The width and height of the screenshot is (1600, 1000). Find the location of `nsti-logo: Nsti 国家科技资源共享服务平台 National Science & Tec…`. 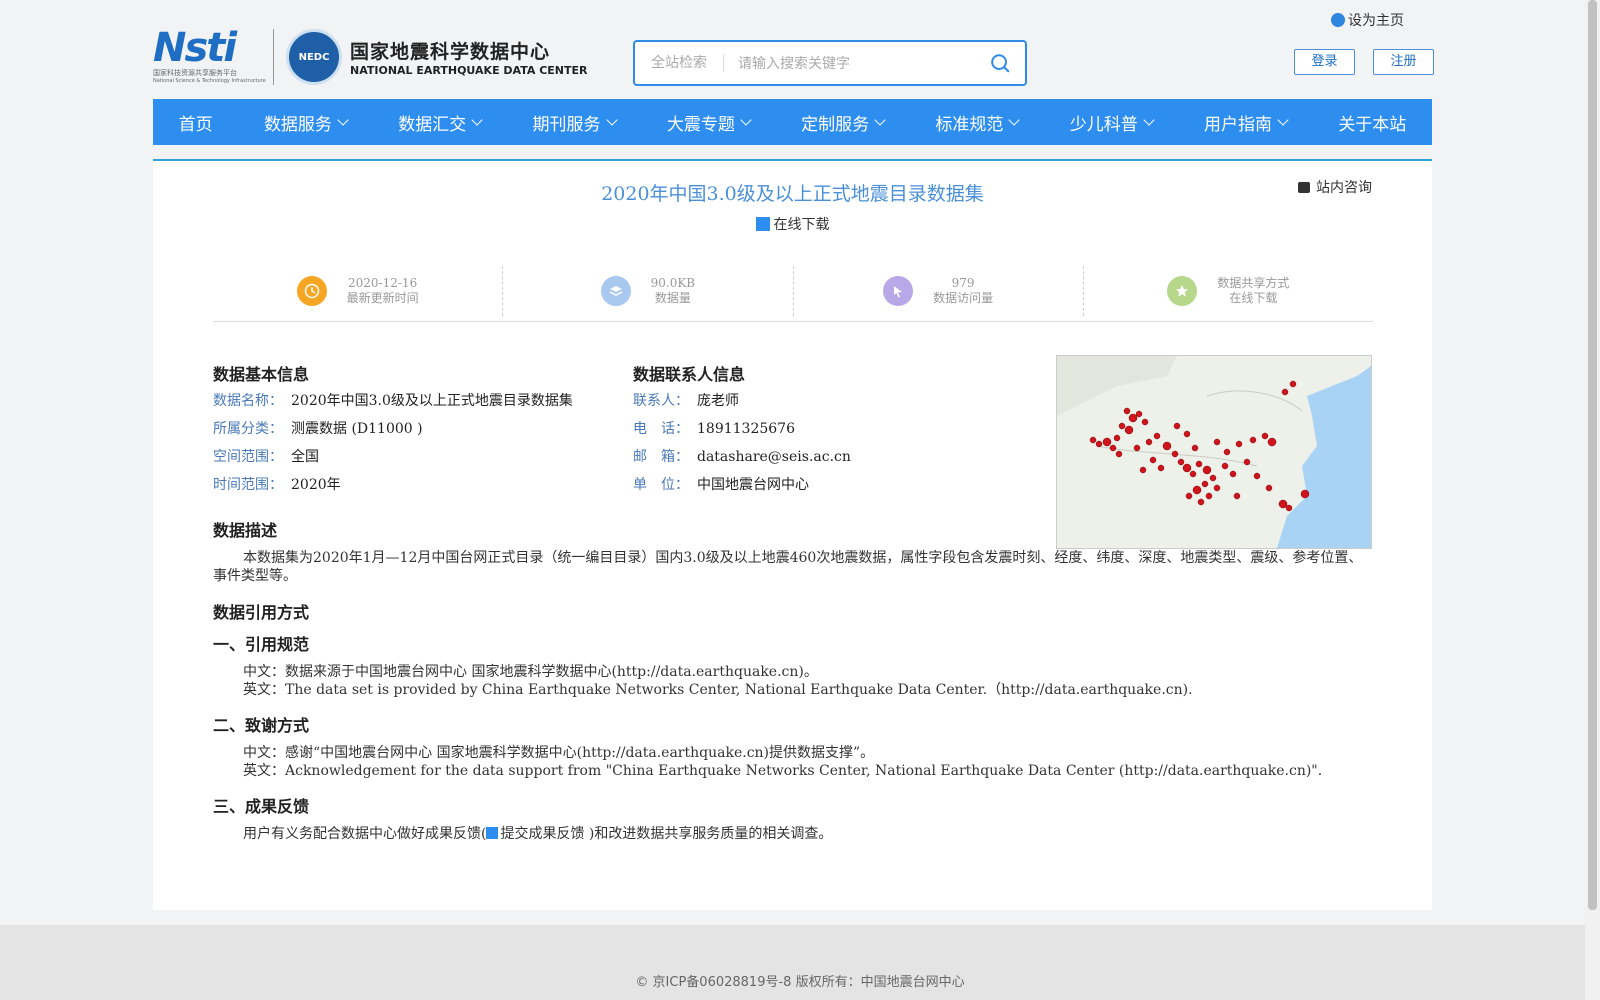

nsti-logo: Nsti 国家科技资源共享服务平台 National Science & Tec… is located at coordinates (209, 57).